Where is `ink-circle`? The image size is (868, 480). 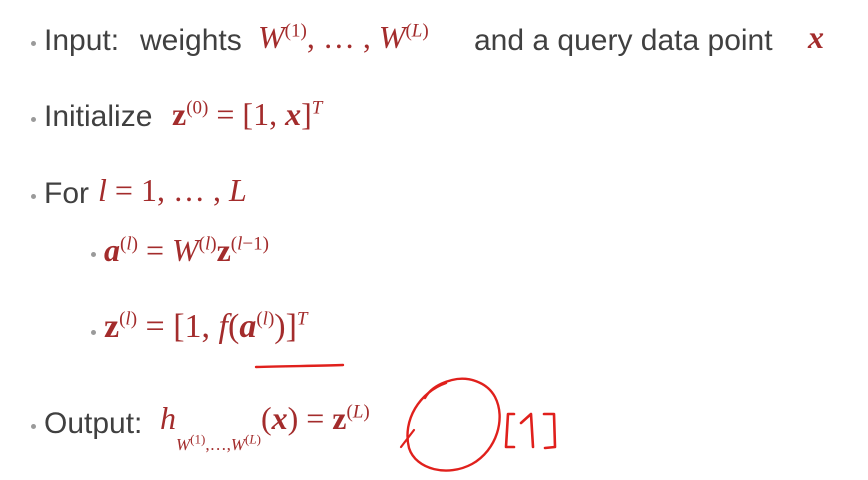 ink-circle is located at coordinates (453, 424).